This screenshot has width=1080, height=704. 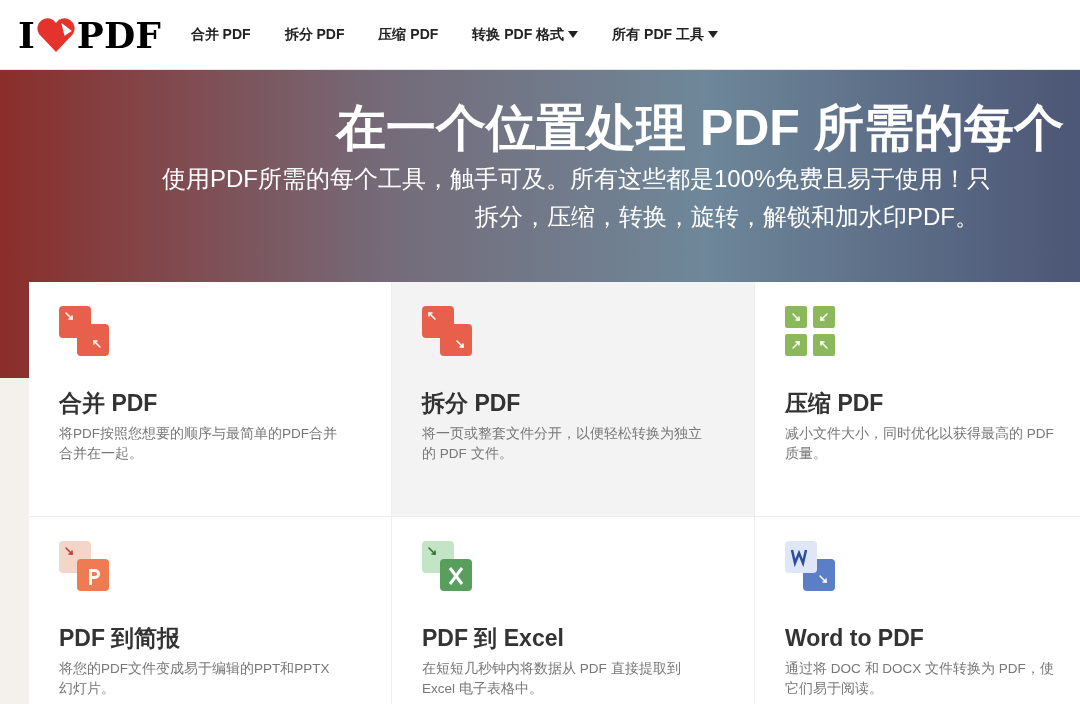 I want to click on tool-card: Word to PDF 通过将 DOC 和 DOCX 文件转换为 PDF，使 它们易于阅读。, so click(x=917, y=610).